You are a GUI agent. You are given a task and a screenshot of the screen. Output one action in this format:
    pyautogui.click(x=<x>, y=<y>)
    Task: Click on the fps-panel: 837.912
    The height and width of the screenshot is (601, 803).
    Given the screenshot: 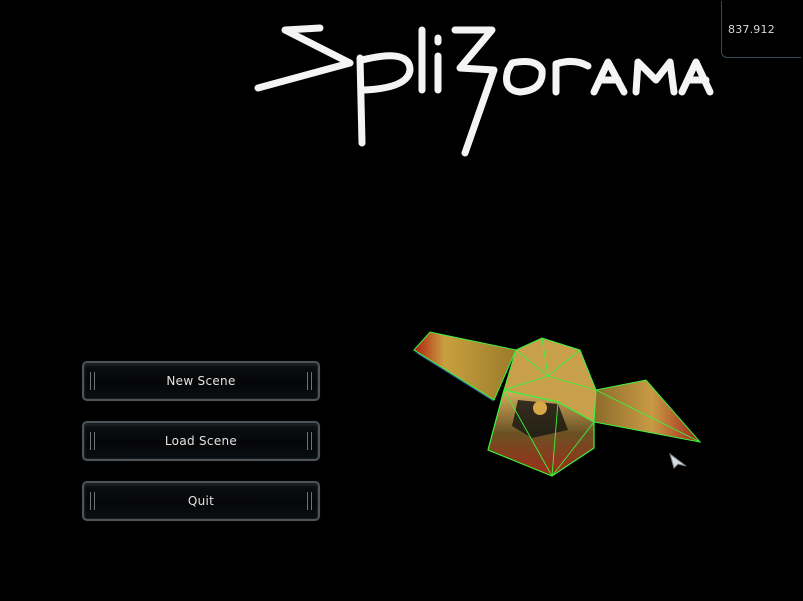 What is the action you would take?
    pyautogui.click(x=761, y=29)
    